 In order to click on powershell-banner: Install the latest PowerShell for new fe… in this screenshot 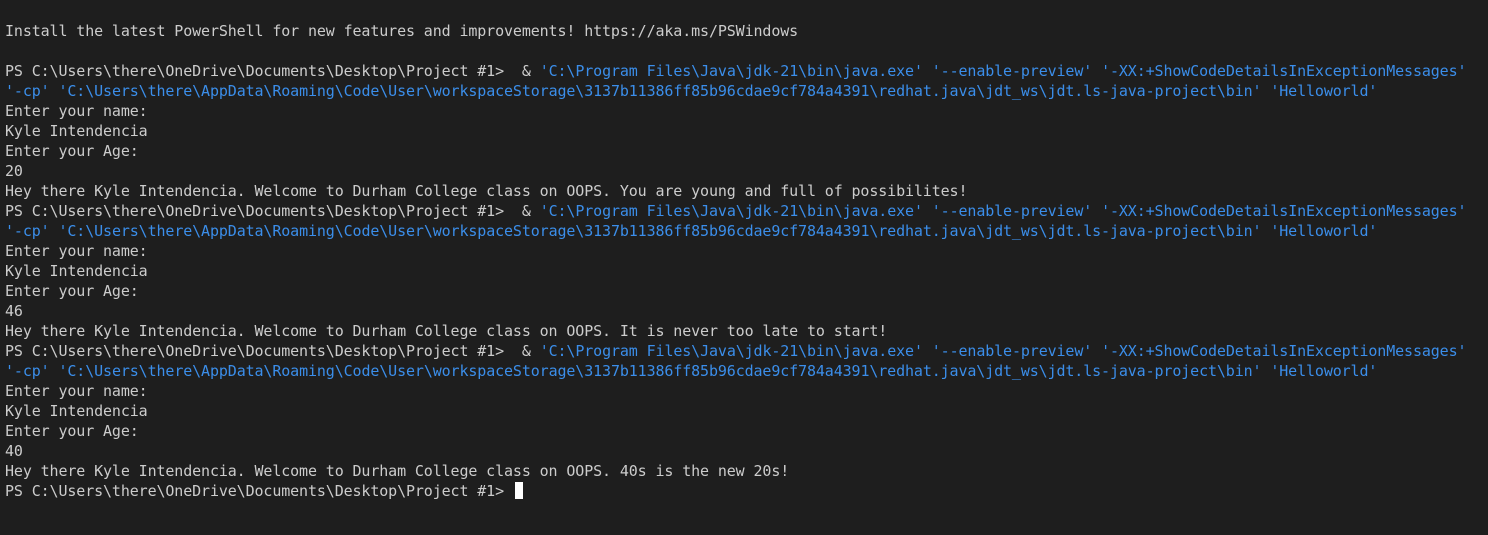, I will do `click(402, 31)`.